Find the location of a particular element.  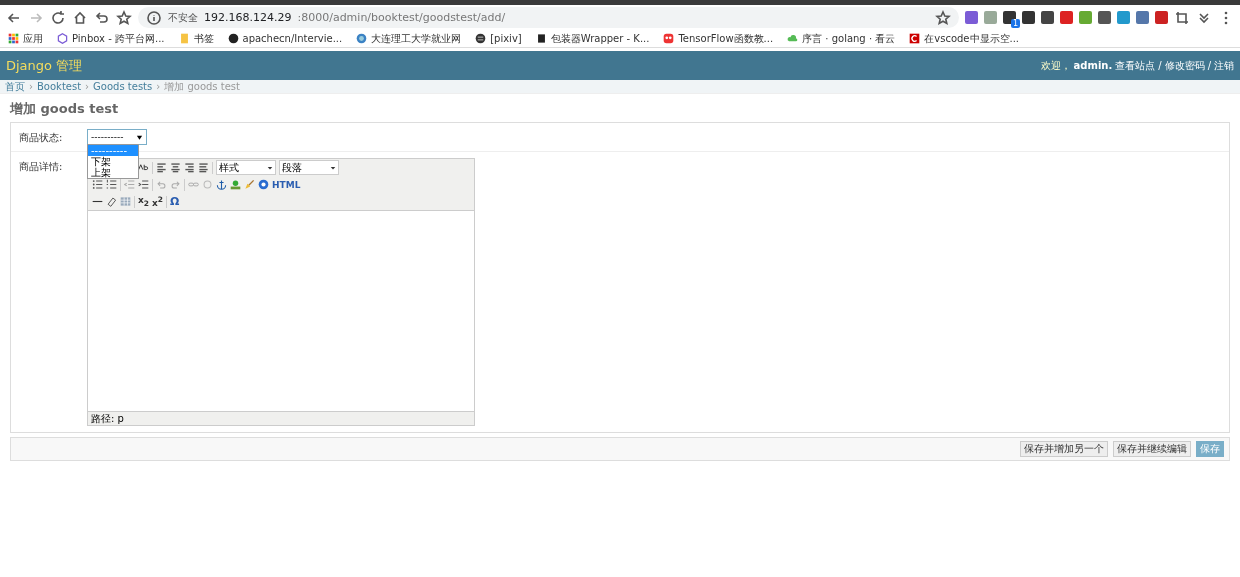

bookmark: [pixiv] is located at coordinates (498, 38).